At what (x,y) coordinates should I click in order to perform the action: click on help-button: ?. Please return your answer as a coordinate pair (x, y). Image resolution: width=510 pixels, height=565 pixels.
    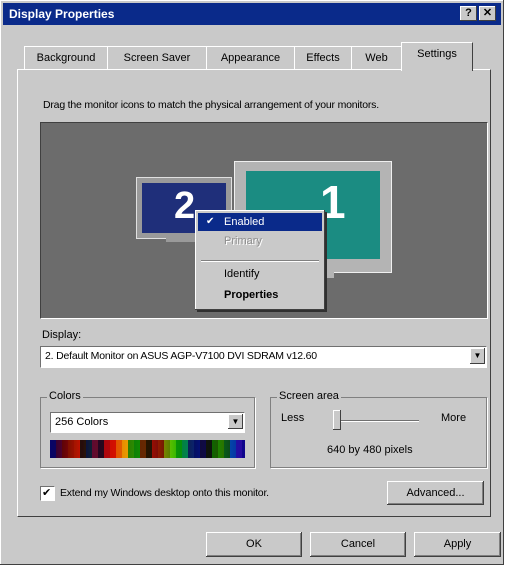
    Looking at the image, I should click on (468, 13).